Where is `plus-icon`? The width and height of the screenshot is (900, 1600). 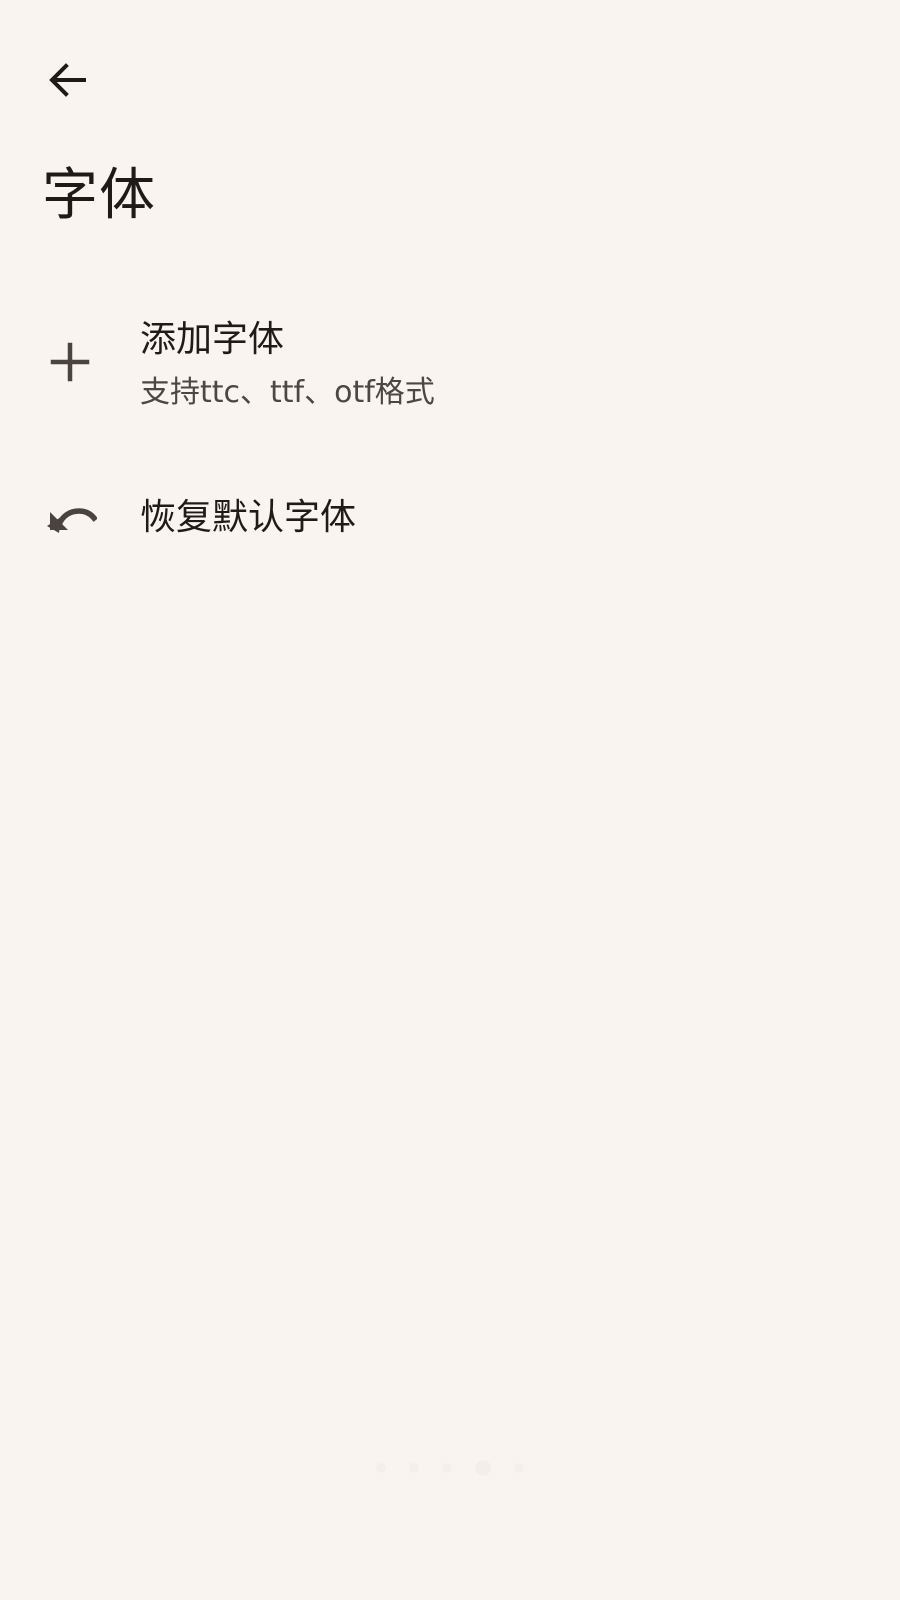 plus-icon is located at coordinates (70, 362).